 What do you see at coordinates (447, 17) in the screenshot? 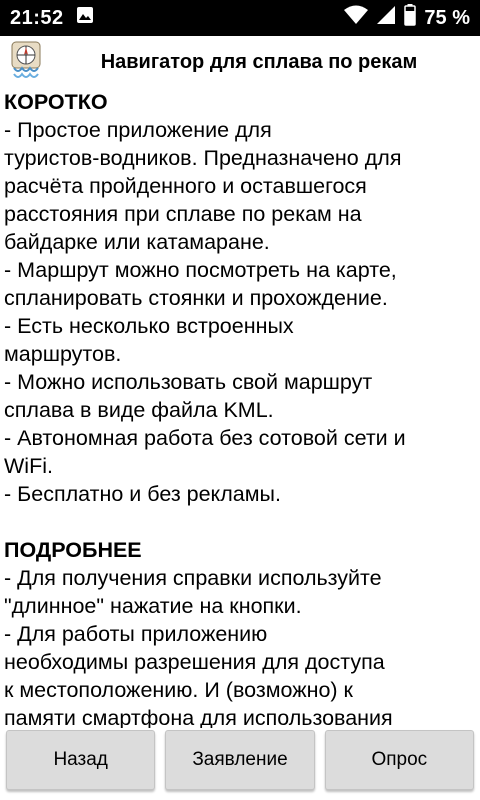
I see `battery-percent: 75 %` at bounding box center [447, 17].